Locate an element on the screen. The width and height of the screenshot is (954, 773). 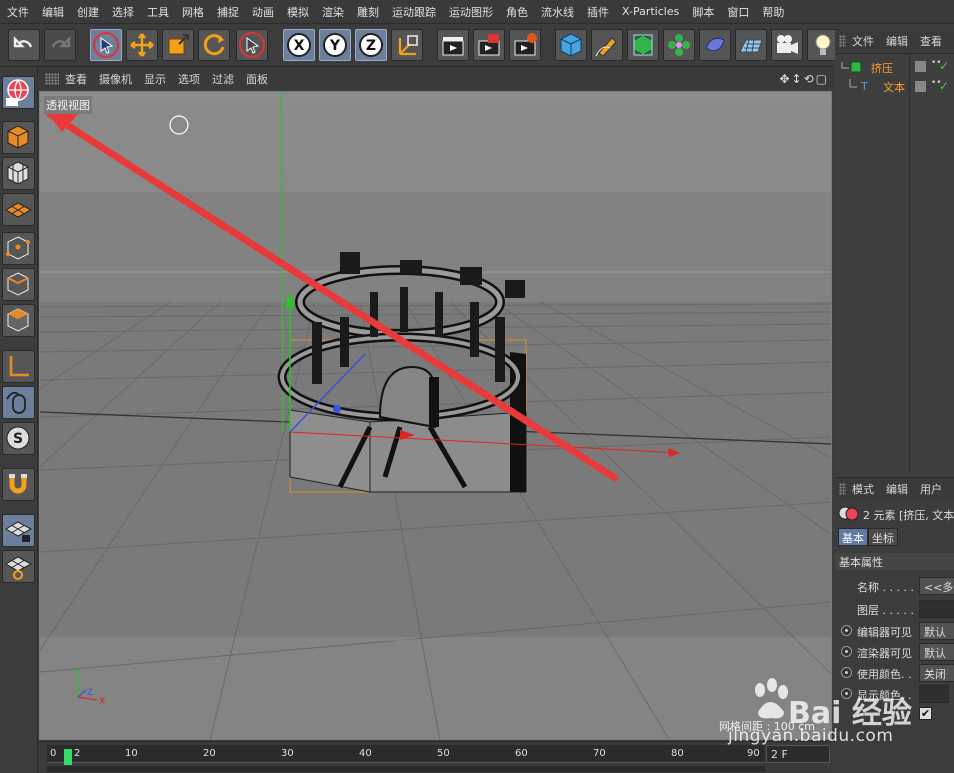
live-selection-button is located at coordinates (106, 45).